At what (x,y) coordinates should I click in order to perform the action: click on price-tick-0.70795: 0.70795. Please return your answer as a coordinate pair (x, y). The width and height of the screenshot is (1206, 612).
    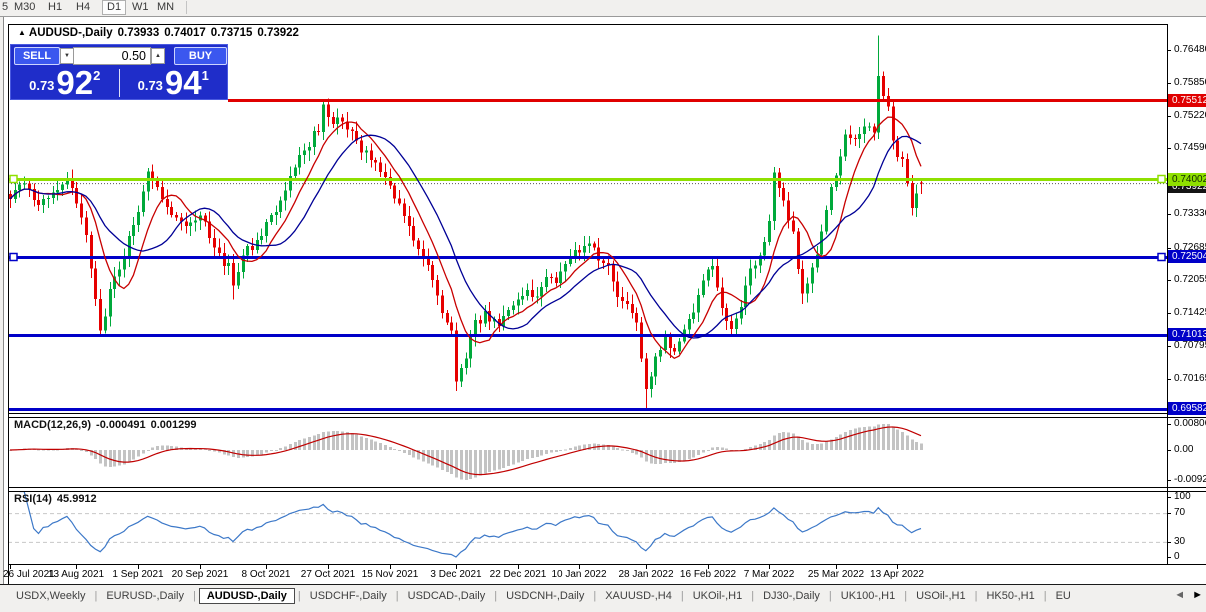
    Looking at the image, I should click on (1190, 345).